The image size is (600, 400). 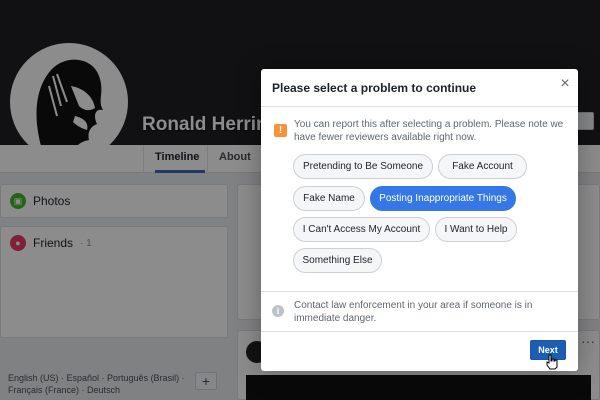 What do you see at coordinates (363, 166) in the screenshot?
I see `option-pretending-to-be-someone: Pretending to Be Someone` at bounding box center [363, 166].